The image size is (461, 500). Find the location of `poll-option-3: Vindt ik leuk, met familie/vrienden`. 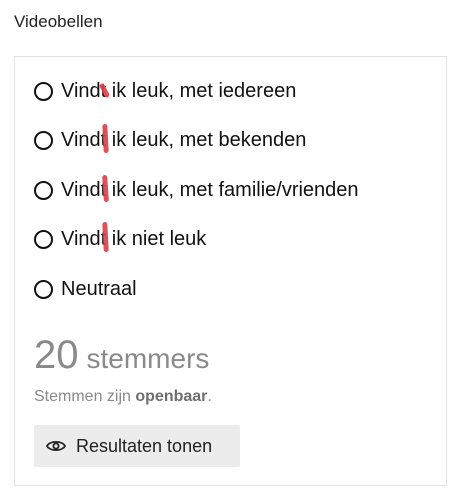

poll-option-3: Vindt ik leuk, met familie/vrienden is located at coordinates (196, 189).